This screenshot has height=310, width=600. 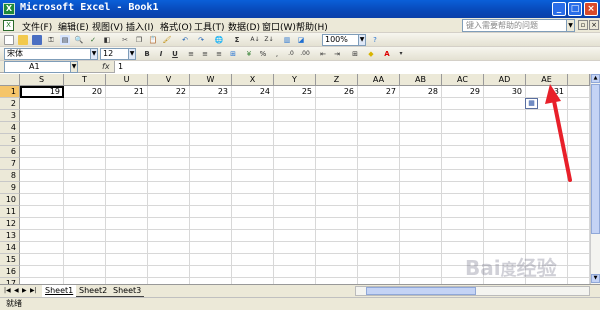 What do you see at coordinates (42, 260) in the screenshot?
I see `cell-s15` at bounding box center [42, 260].